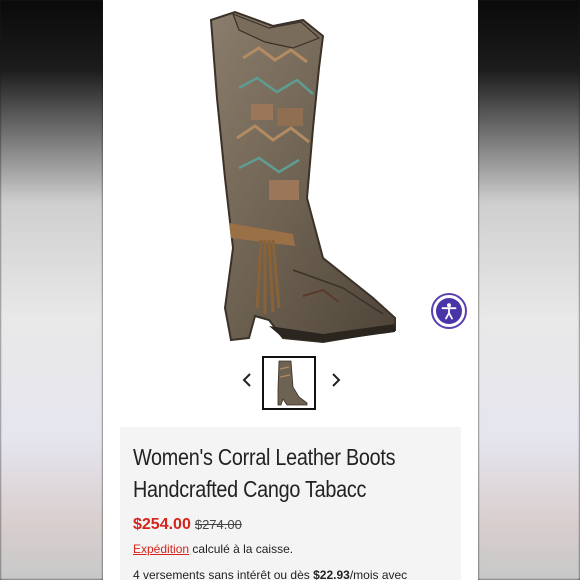 The image size is (580, 580). What do you see at coordinates (218, 524) in the screenshot?
I see `original-price: $274.00` at bounding box center [218, 524].